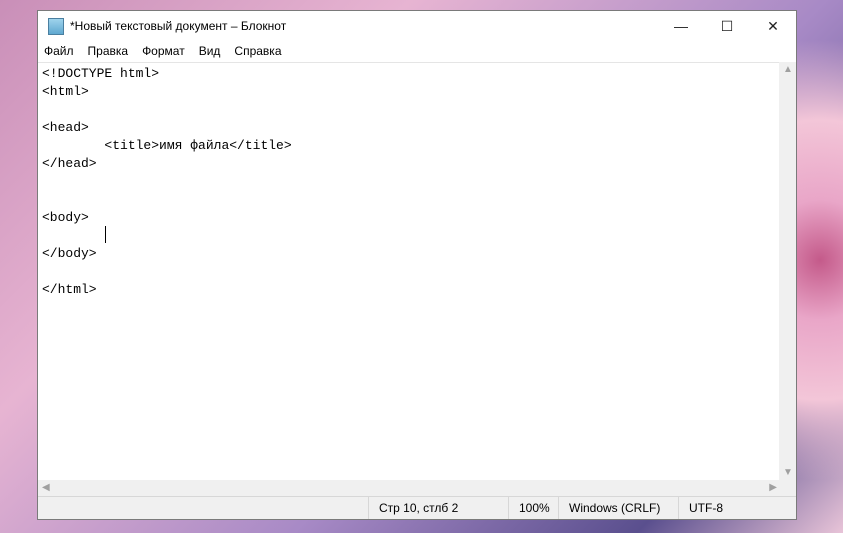 The width and height of the screenshot is (843, 533). What do you see at coordinates (773, 26) in the screenshot?
I see `close-button: ✕` at bounding box center [773, 26].